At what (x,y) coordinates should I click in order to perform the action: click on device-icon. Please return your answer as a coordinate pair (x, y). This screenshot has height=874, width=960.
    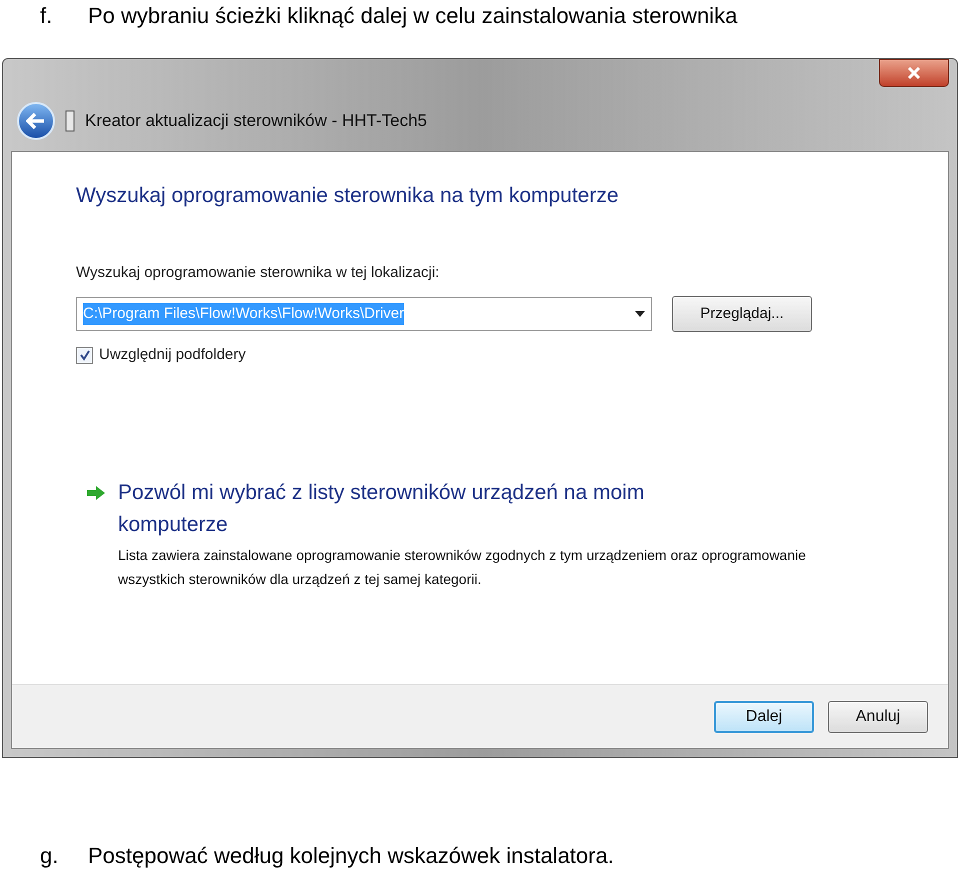
    Looking at the image, I should click on (70, 121).